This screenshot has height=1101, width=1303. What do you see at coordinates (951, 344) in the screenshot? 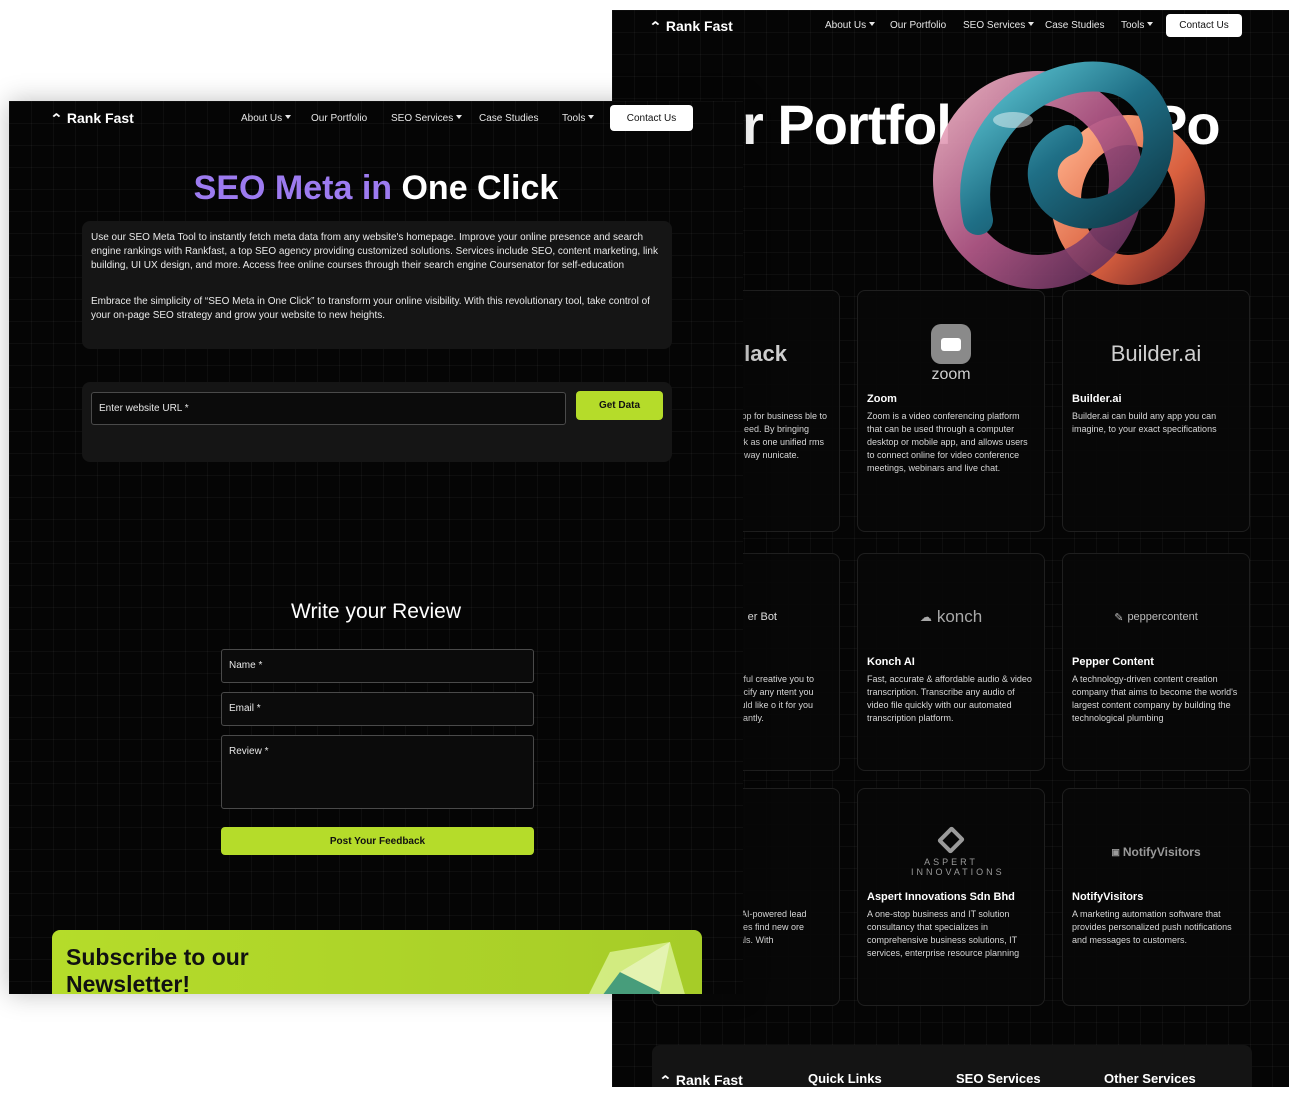
I see `video-camera-icon` at bounding box center [951, 344].